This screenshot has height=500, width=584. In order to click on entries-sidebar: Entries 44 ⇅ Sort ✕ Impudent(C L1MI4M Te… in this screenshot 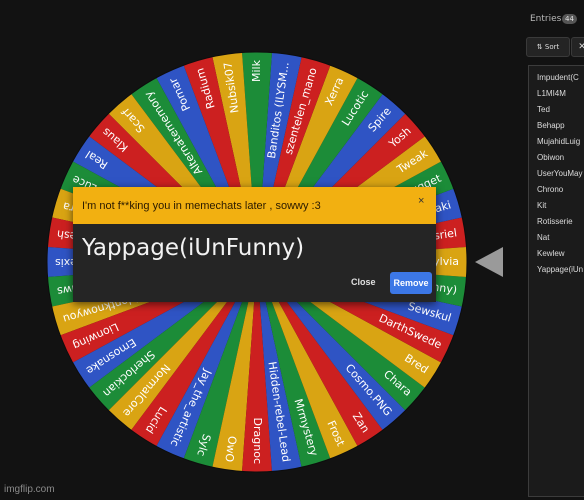, I will do `click(549, 250)`.